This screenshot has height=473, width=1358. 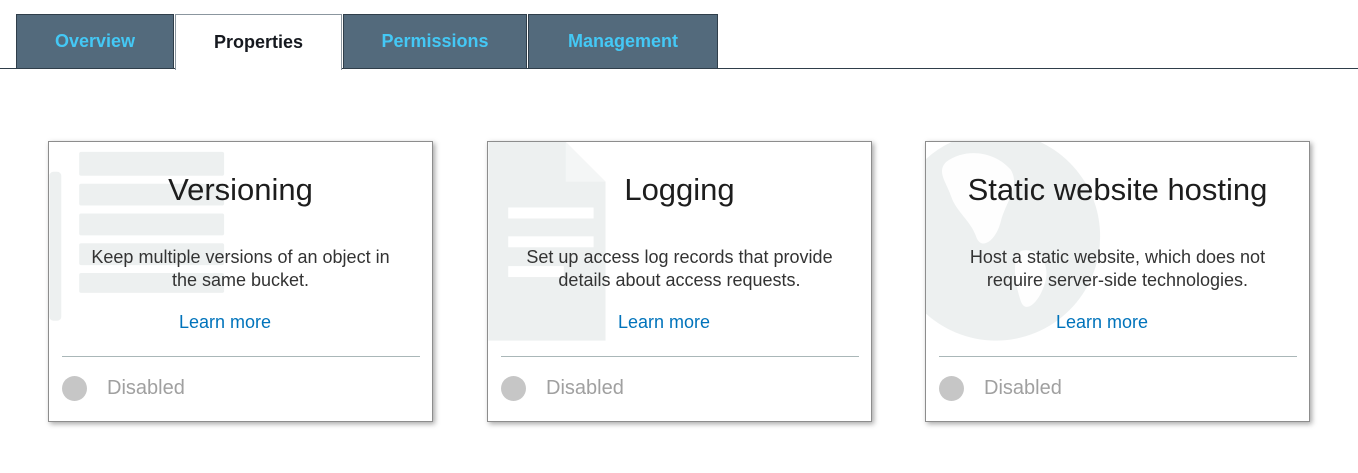 I want to click on card-title: Static website hosting, so click(x=1117, y=189).